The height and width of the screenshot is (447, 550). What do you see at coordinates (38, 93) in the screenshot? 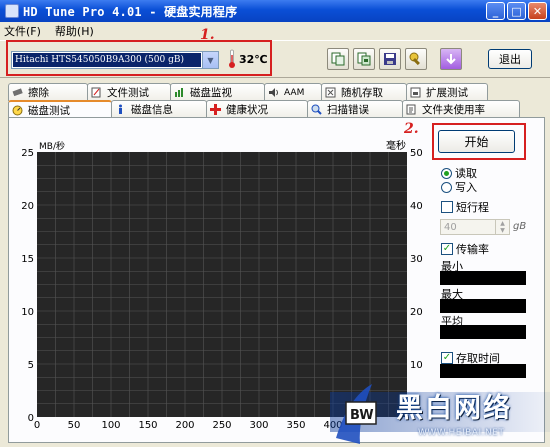
I see `tab-erase-label: 擦除` at bounding box center [38, 93].